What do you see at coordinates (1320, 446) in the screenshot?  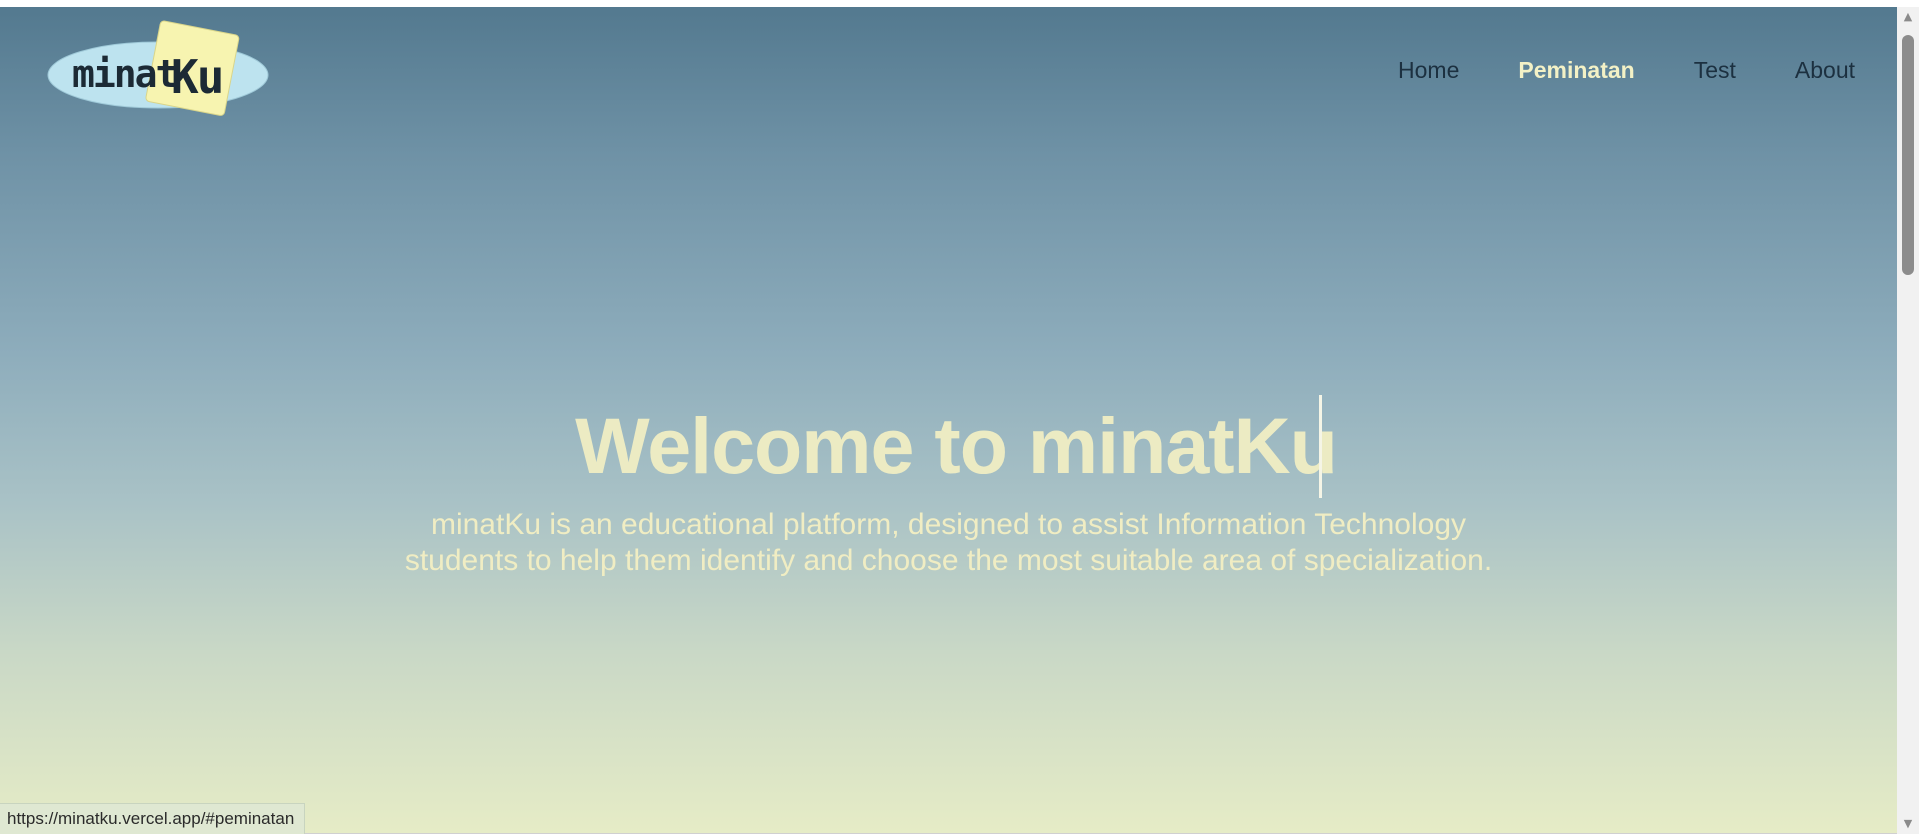 I see `typing-caret` at bounding box center [1320, 446].